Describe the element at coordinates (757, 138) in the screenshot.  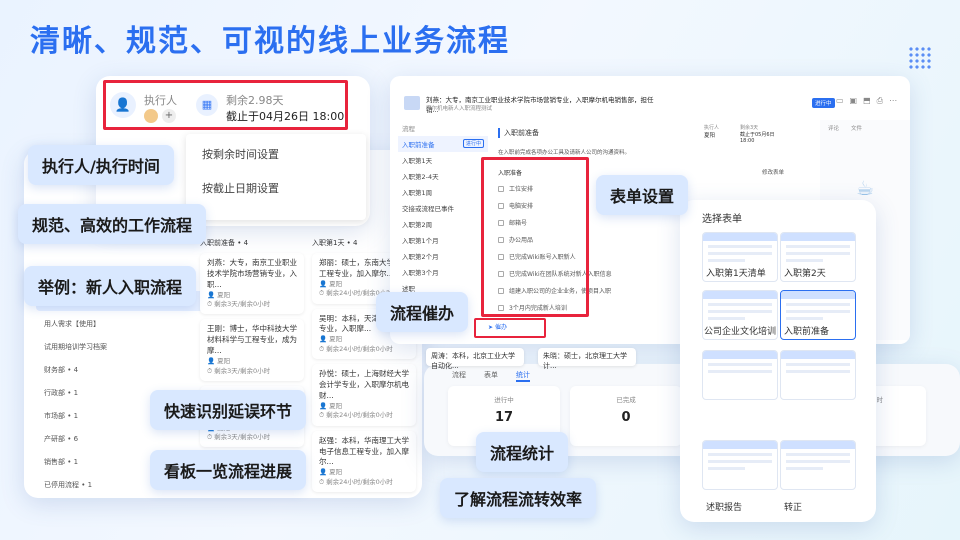
I see `deadline-info: 截止于05月6日 18:00` at that location.